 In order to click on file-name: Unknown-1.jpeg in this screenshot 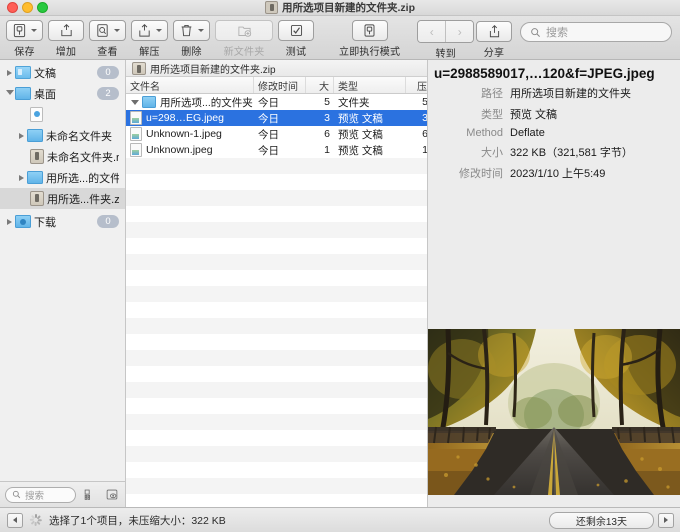, I will do `click(184, 134)`.